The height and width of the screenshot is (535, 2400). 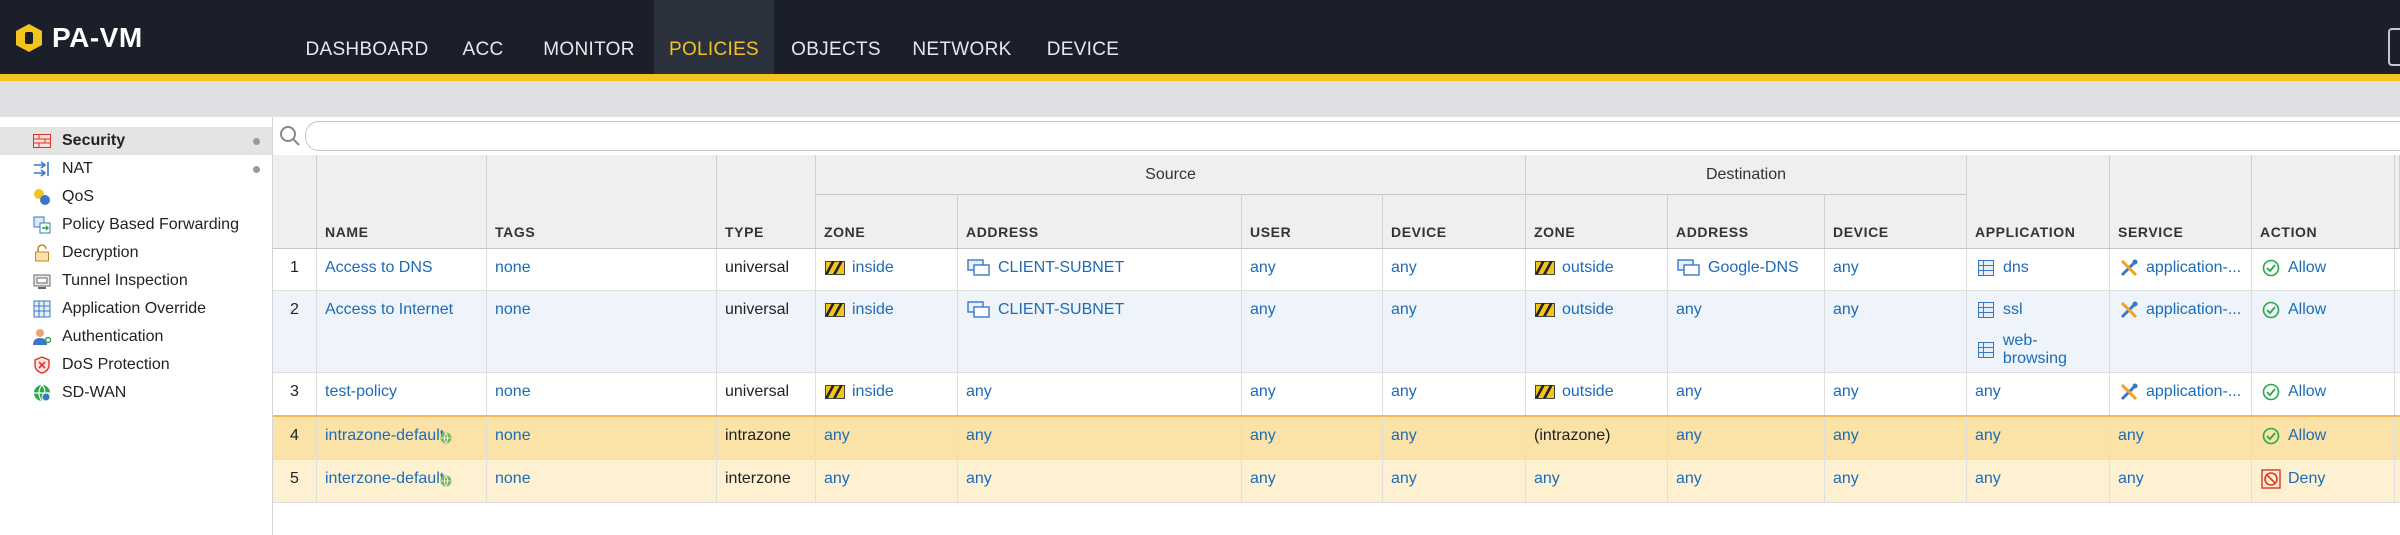 I want to click on column-header-source-address: ADDRESS, so click(x=1100, y=222).